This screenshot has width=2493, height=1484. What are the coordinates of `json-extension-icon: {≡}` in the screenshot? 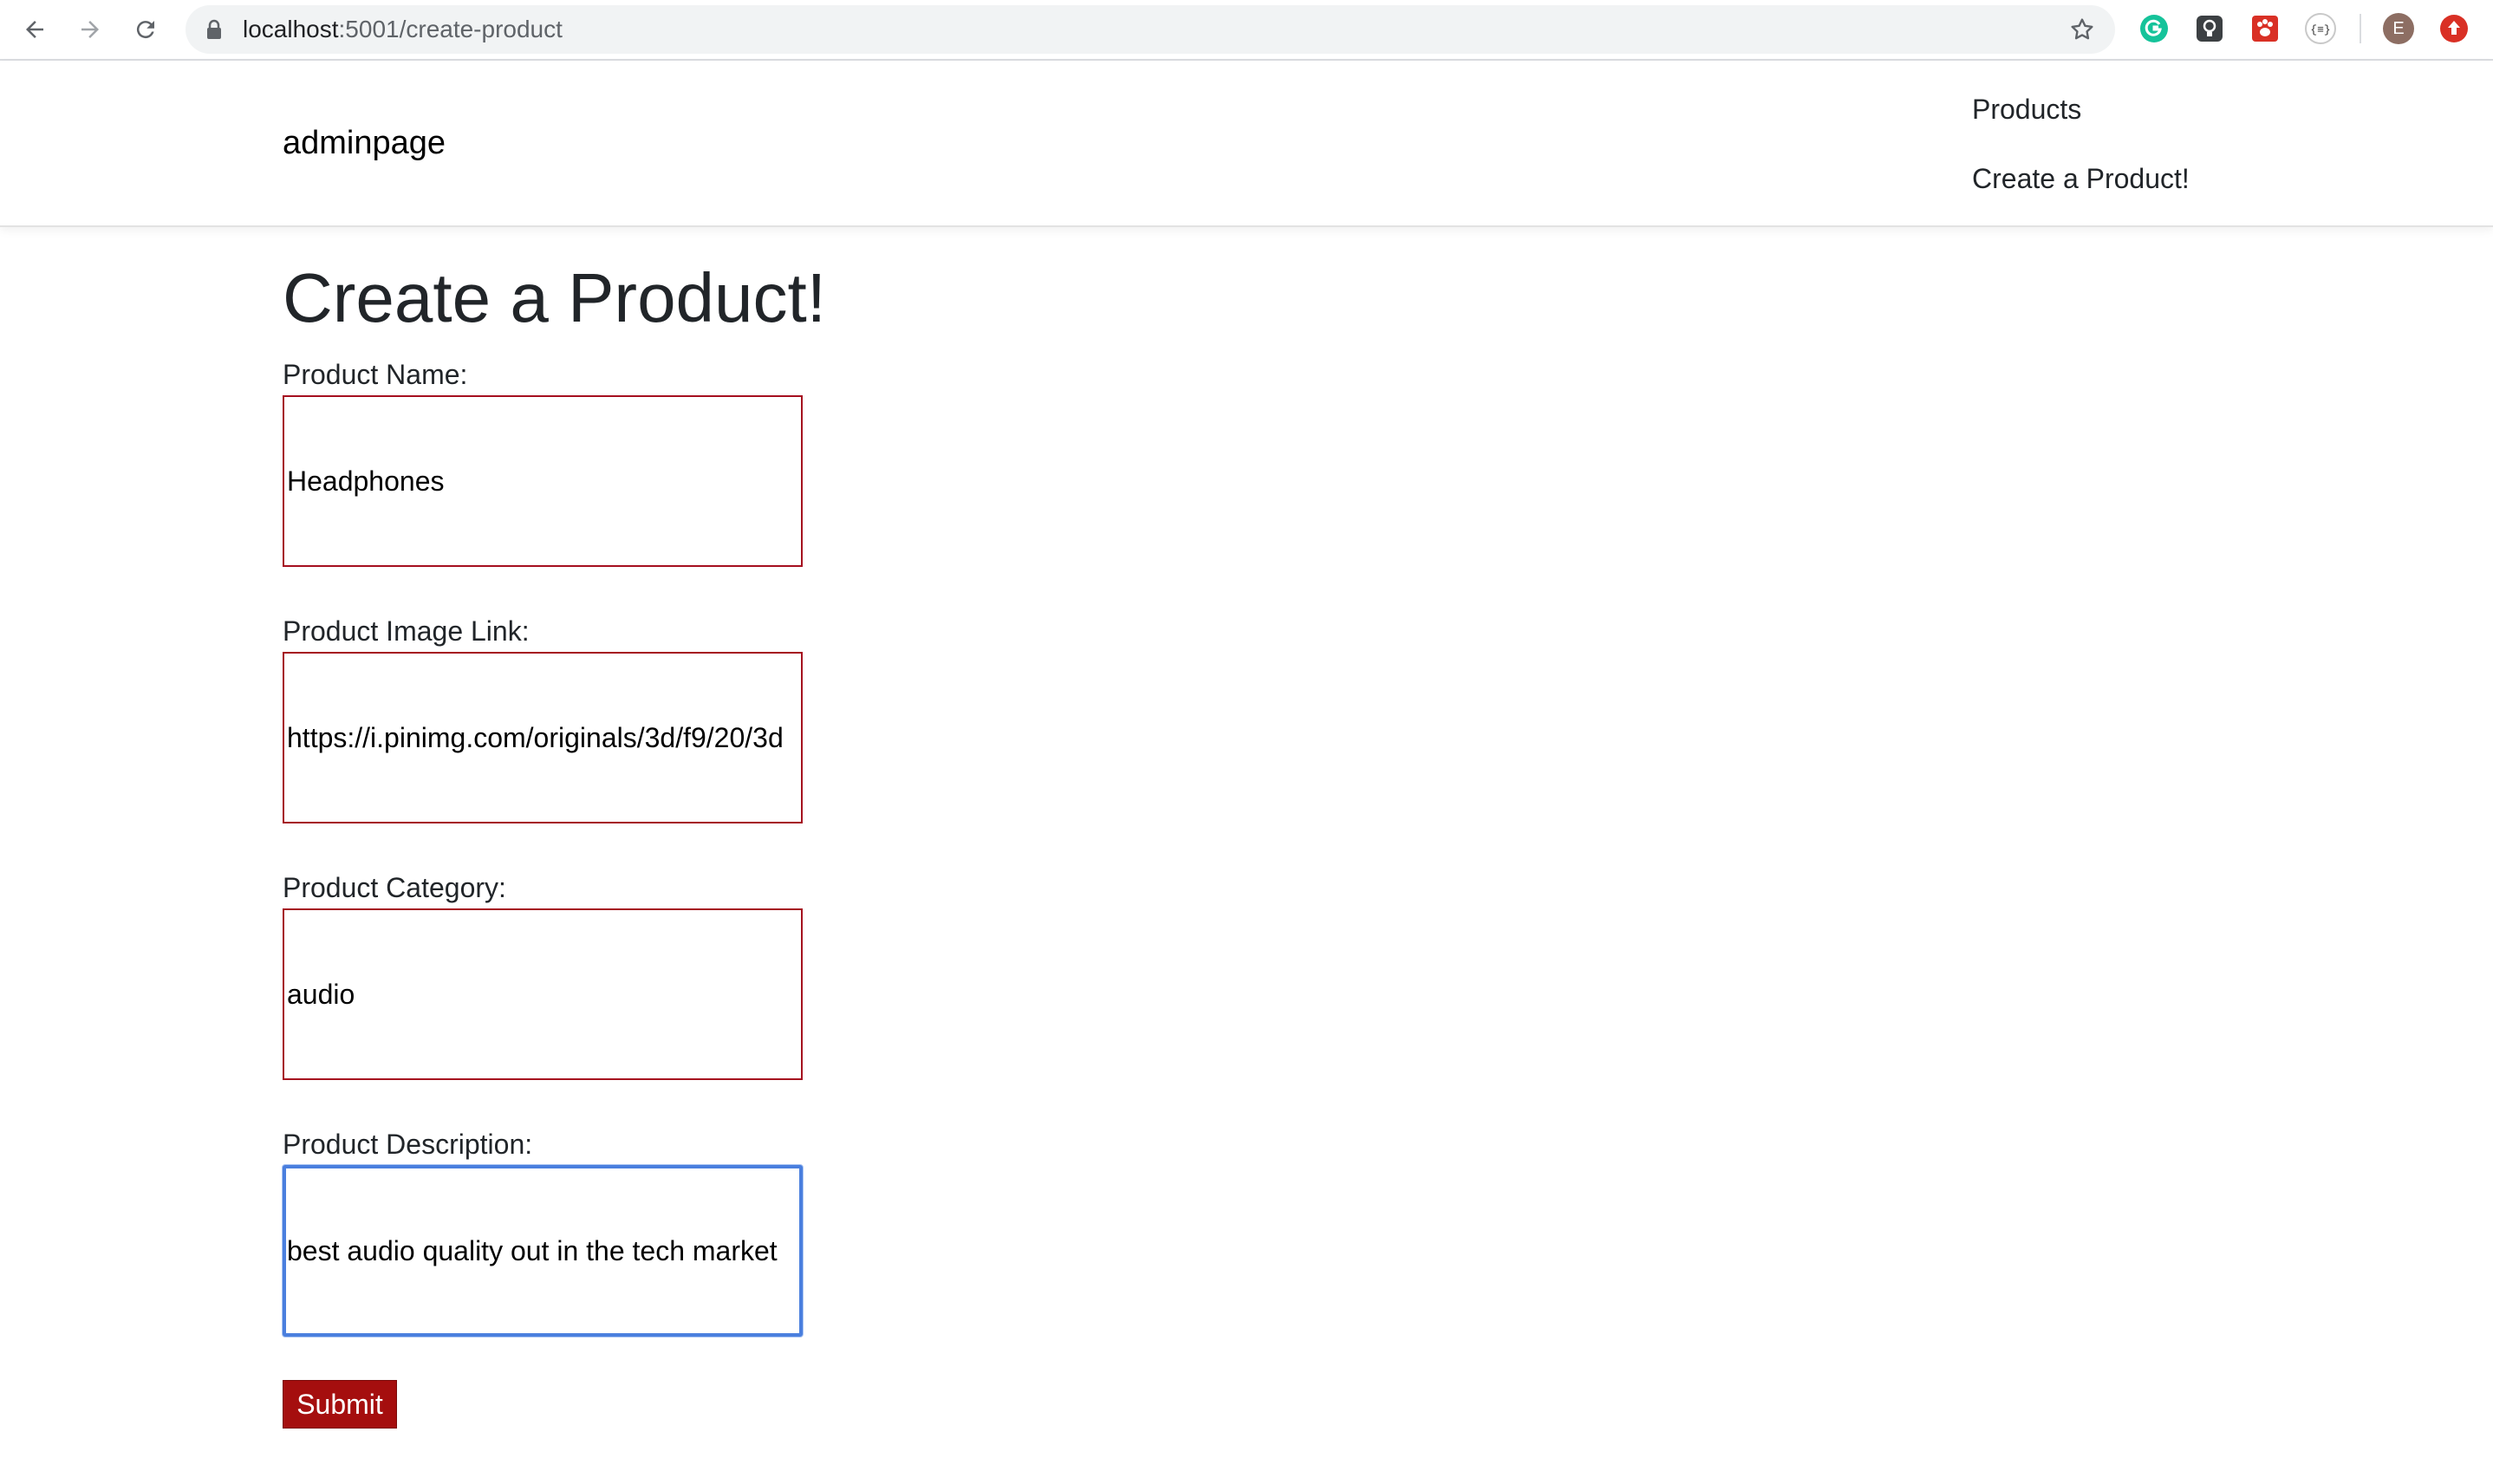 It's located at (2320, 28).